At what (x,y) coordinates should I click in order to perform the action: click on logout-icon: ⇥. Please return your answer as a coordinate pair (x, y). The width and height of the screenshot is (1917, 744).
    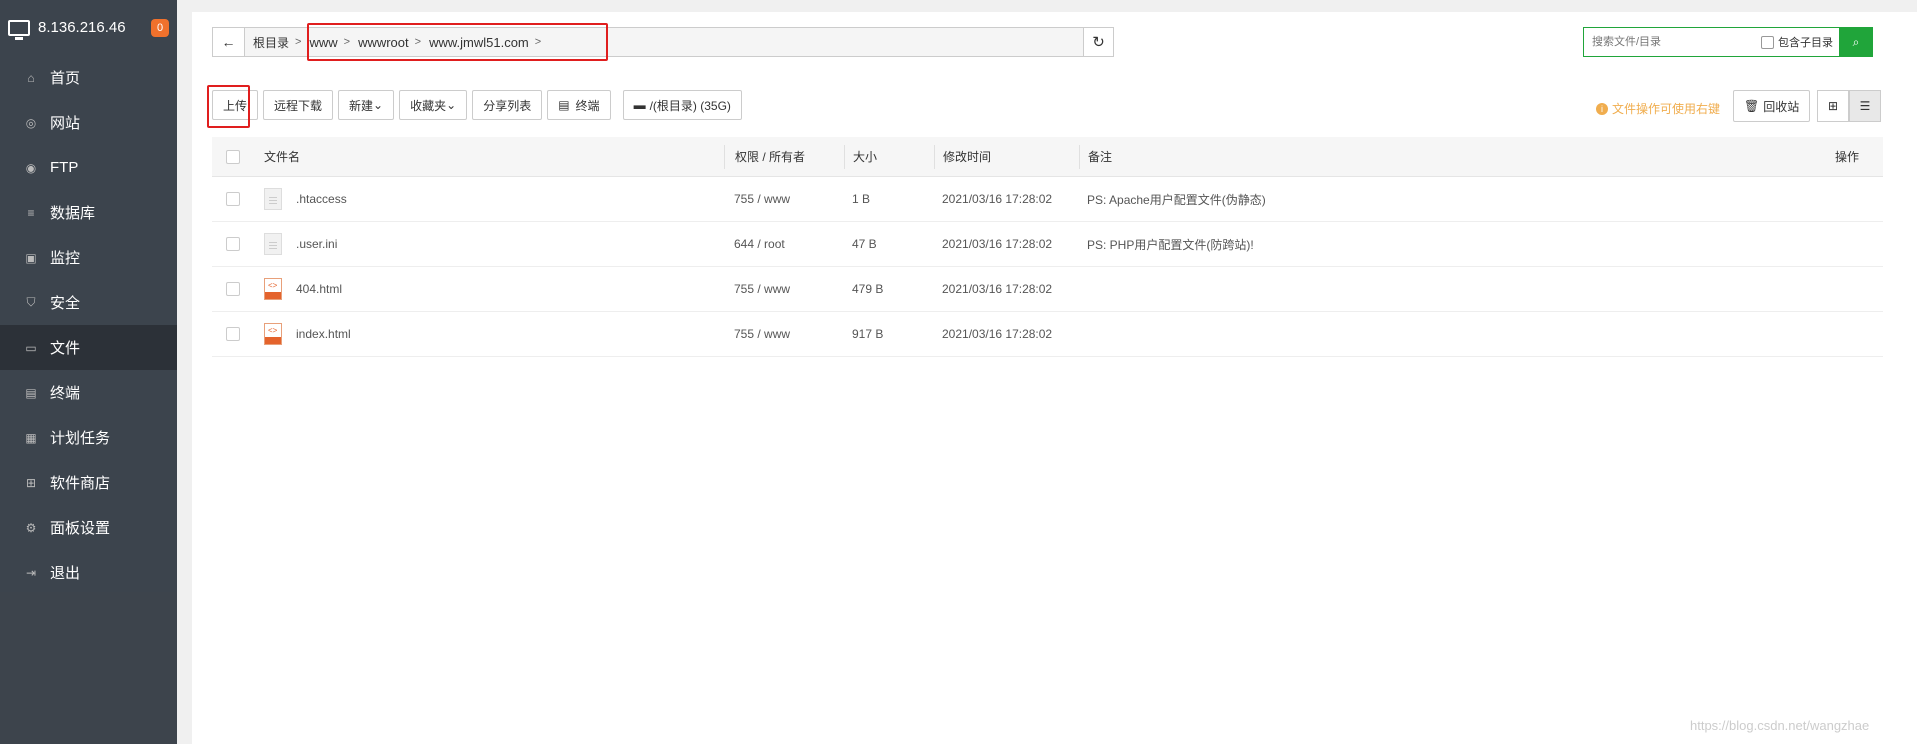
    Looking at the image, I should click on (31, 572).